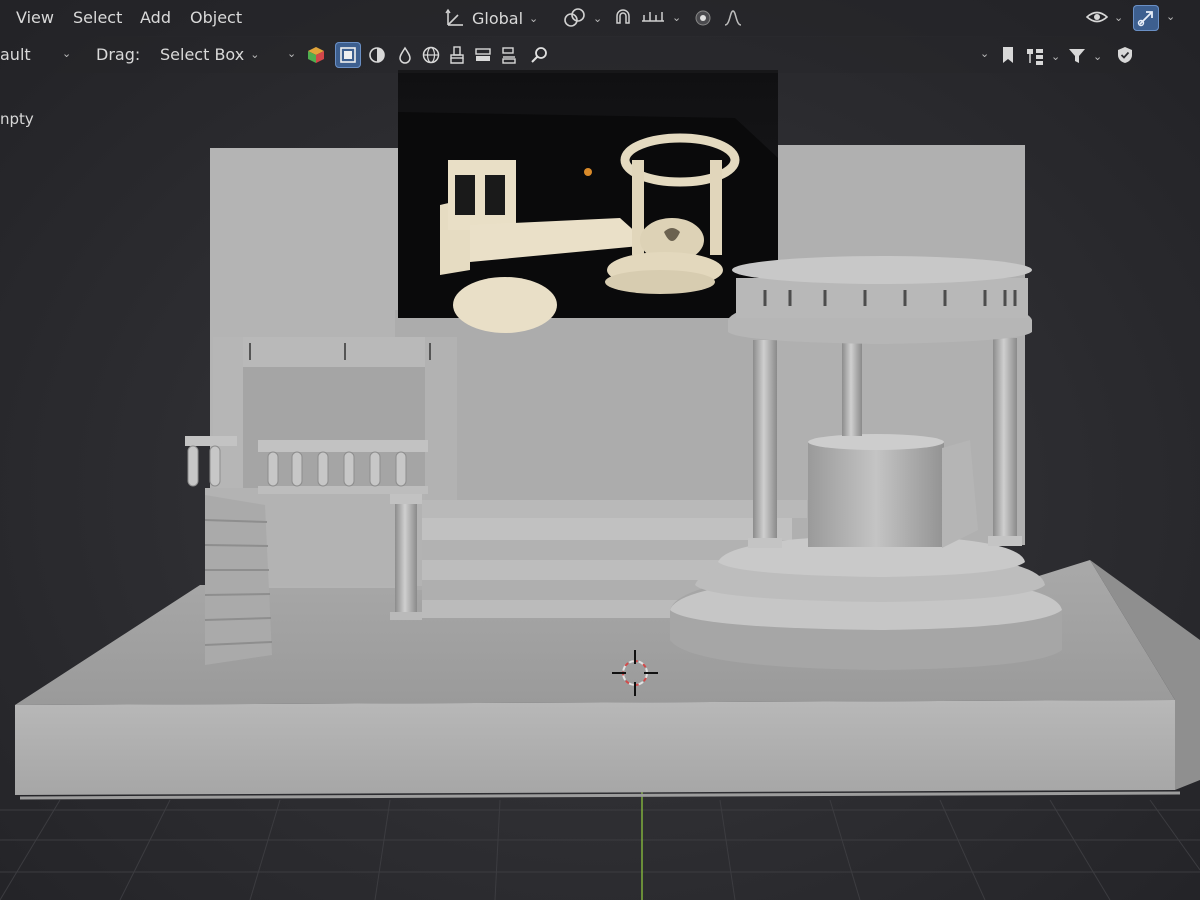 The width and height of the screenshot is (1200, 900). I want to click on menu-select: Select, so click(97, 17).